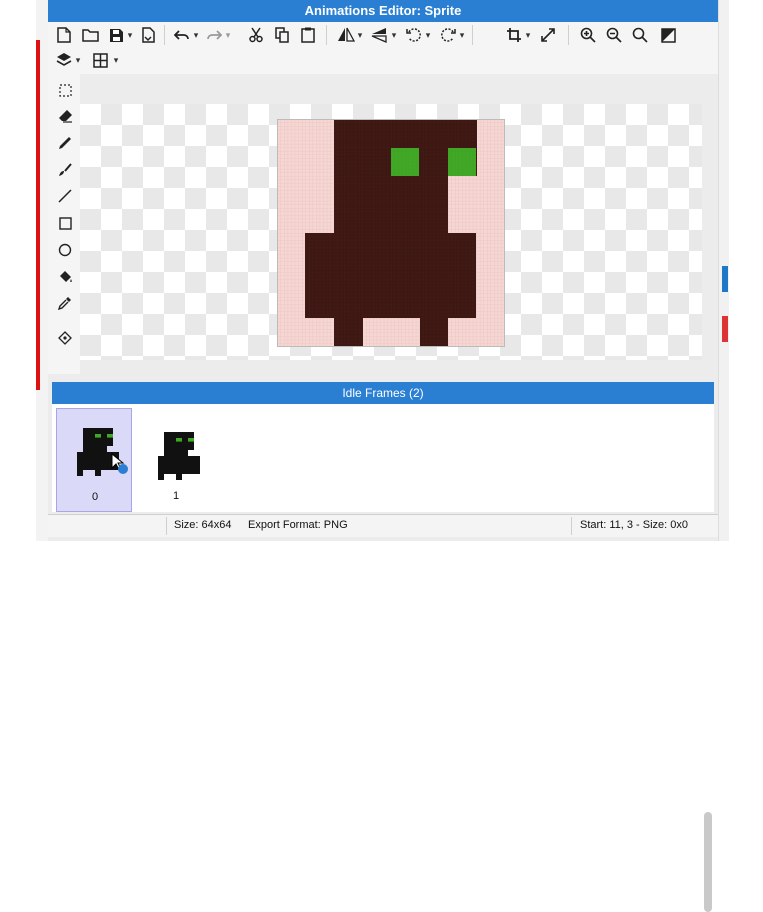  I want to click on frame-1-preview, so click(179, 456).